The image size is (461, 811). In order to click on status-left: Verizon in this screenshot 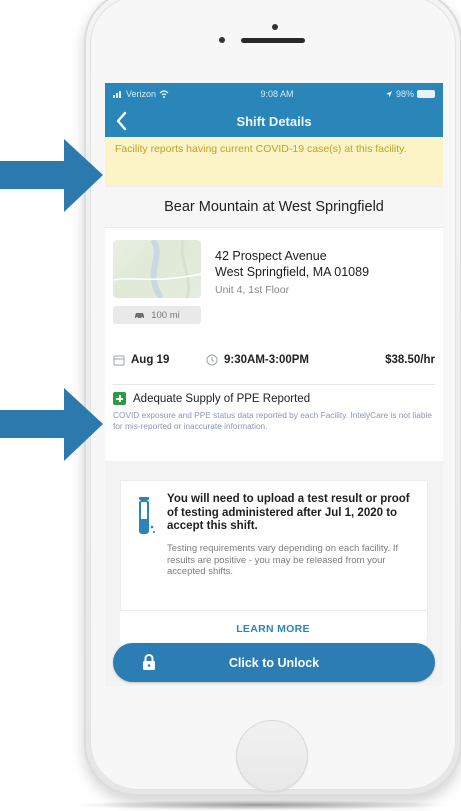, I will do `click(141, 94)`.